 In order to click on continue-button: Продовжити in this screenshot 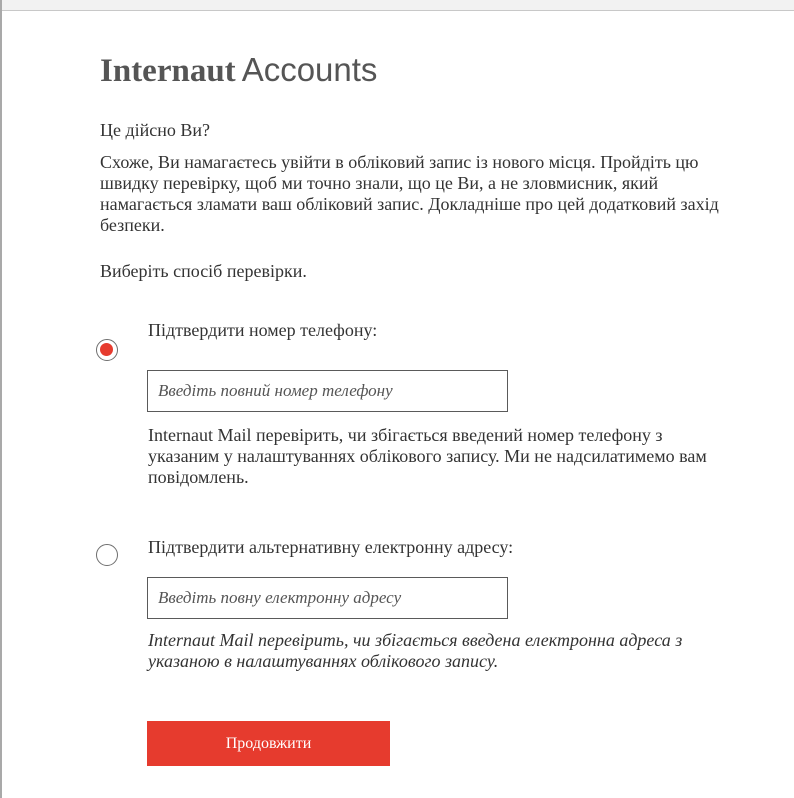, I will do `click(268, 743)`.